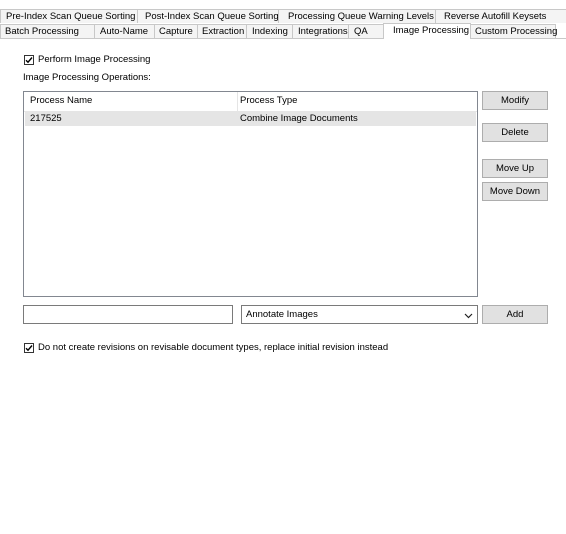  Describe the element at coordinates (282, 314) in the screenshot. I see `process-type-selected: Annotate Images` at that location.